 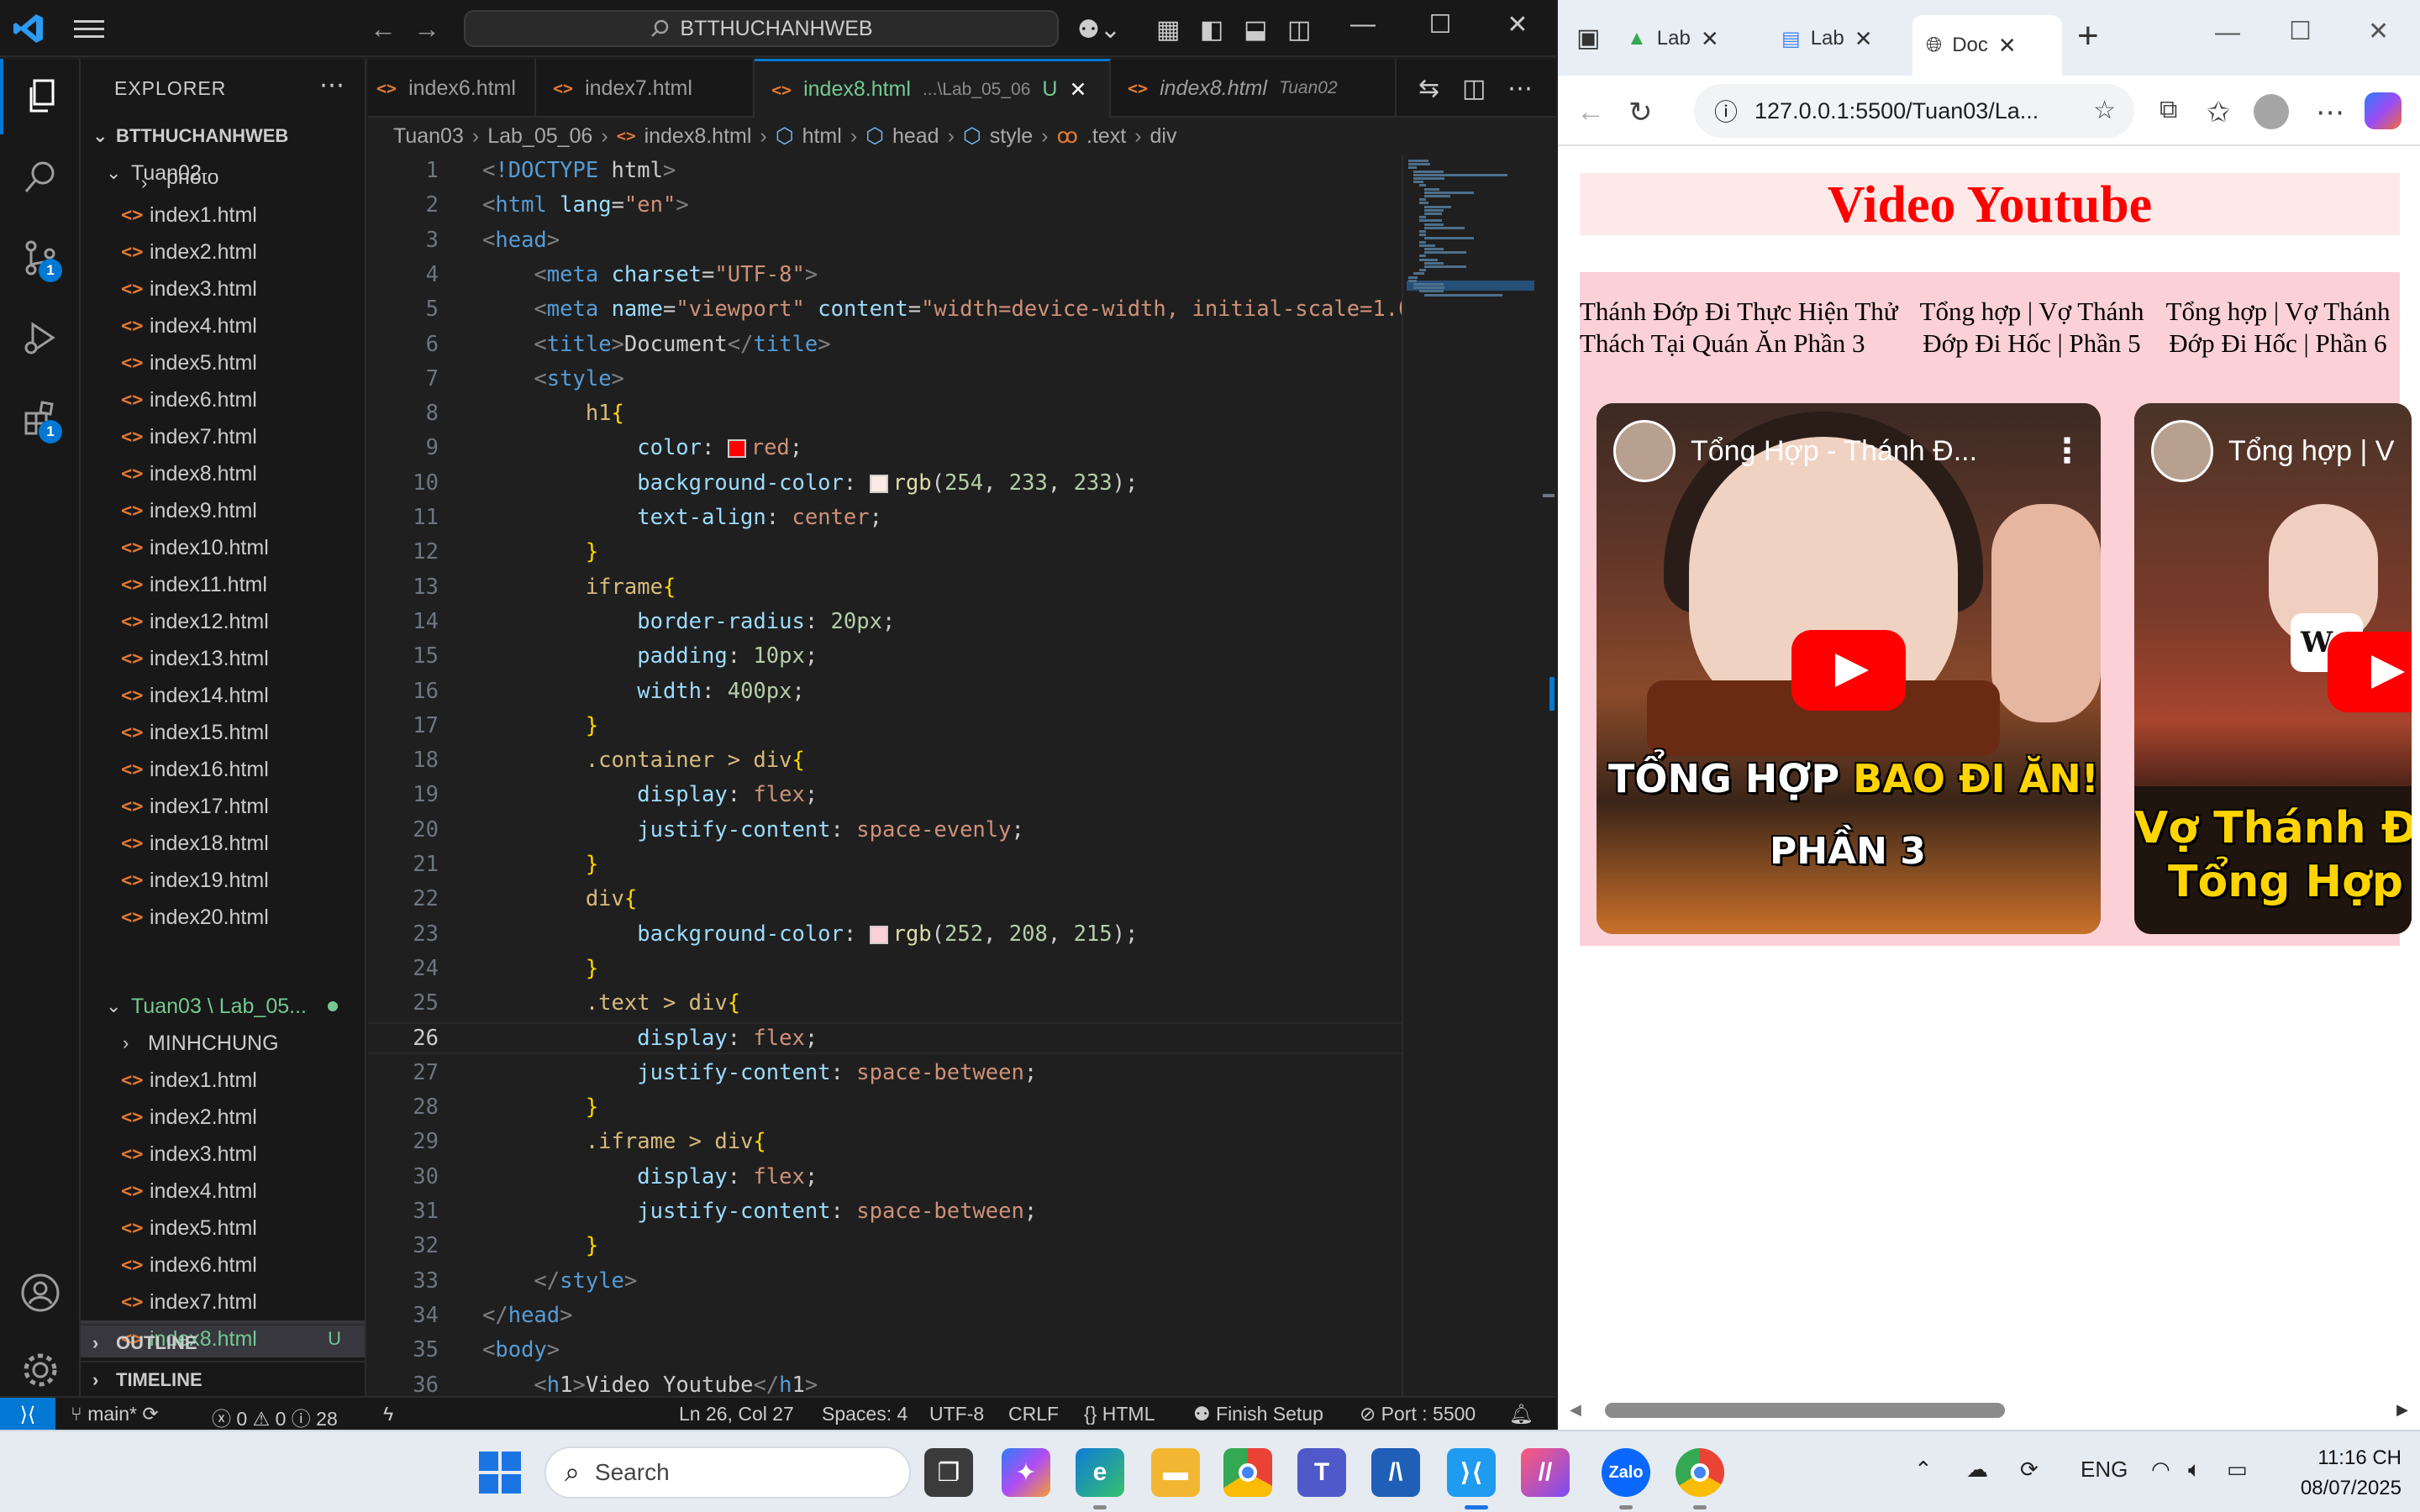 What do you see at coordinates (2030, 1470) in the screenshot?
I see `sync-icon: ⟳` at bounding box center [2030, 1470].